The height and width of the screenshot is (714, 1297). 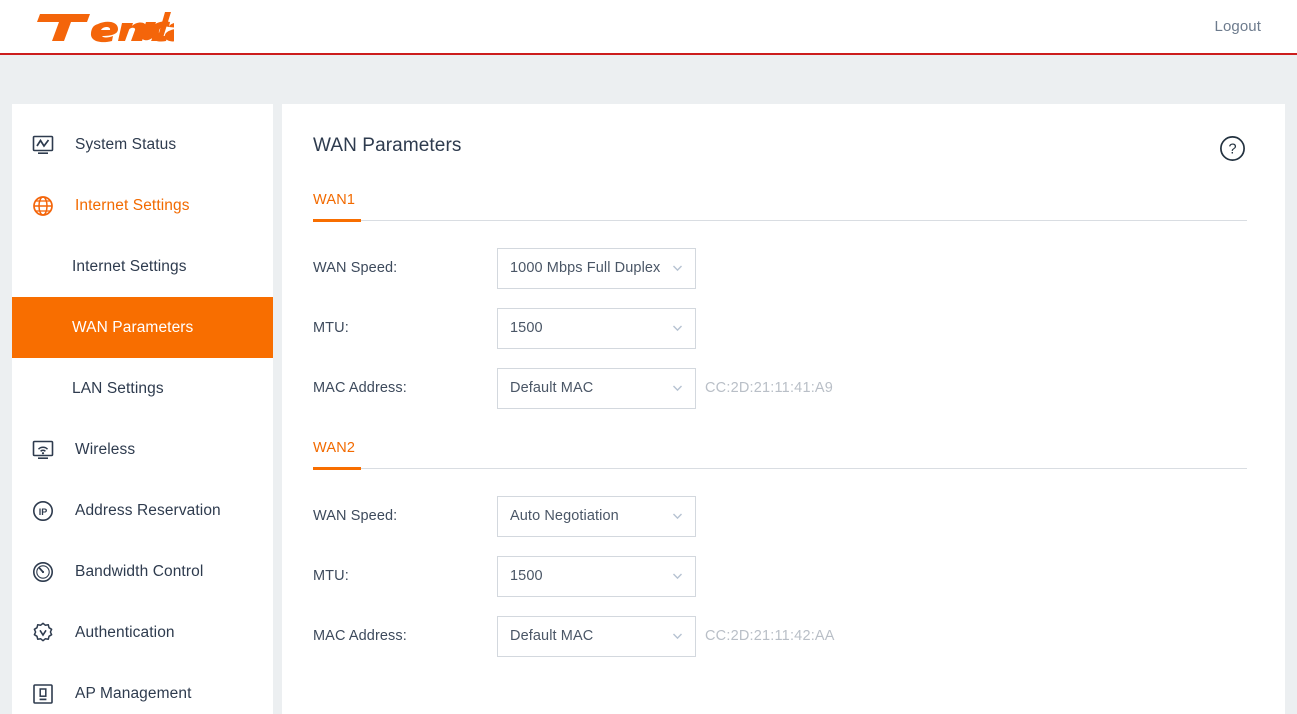 What do you see at coordinates (129, 266) in the screenshot?
I see `sidebar-subitem-label: Internet Settings` at bounding box center [129, 266].